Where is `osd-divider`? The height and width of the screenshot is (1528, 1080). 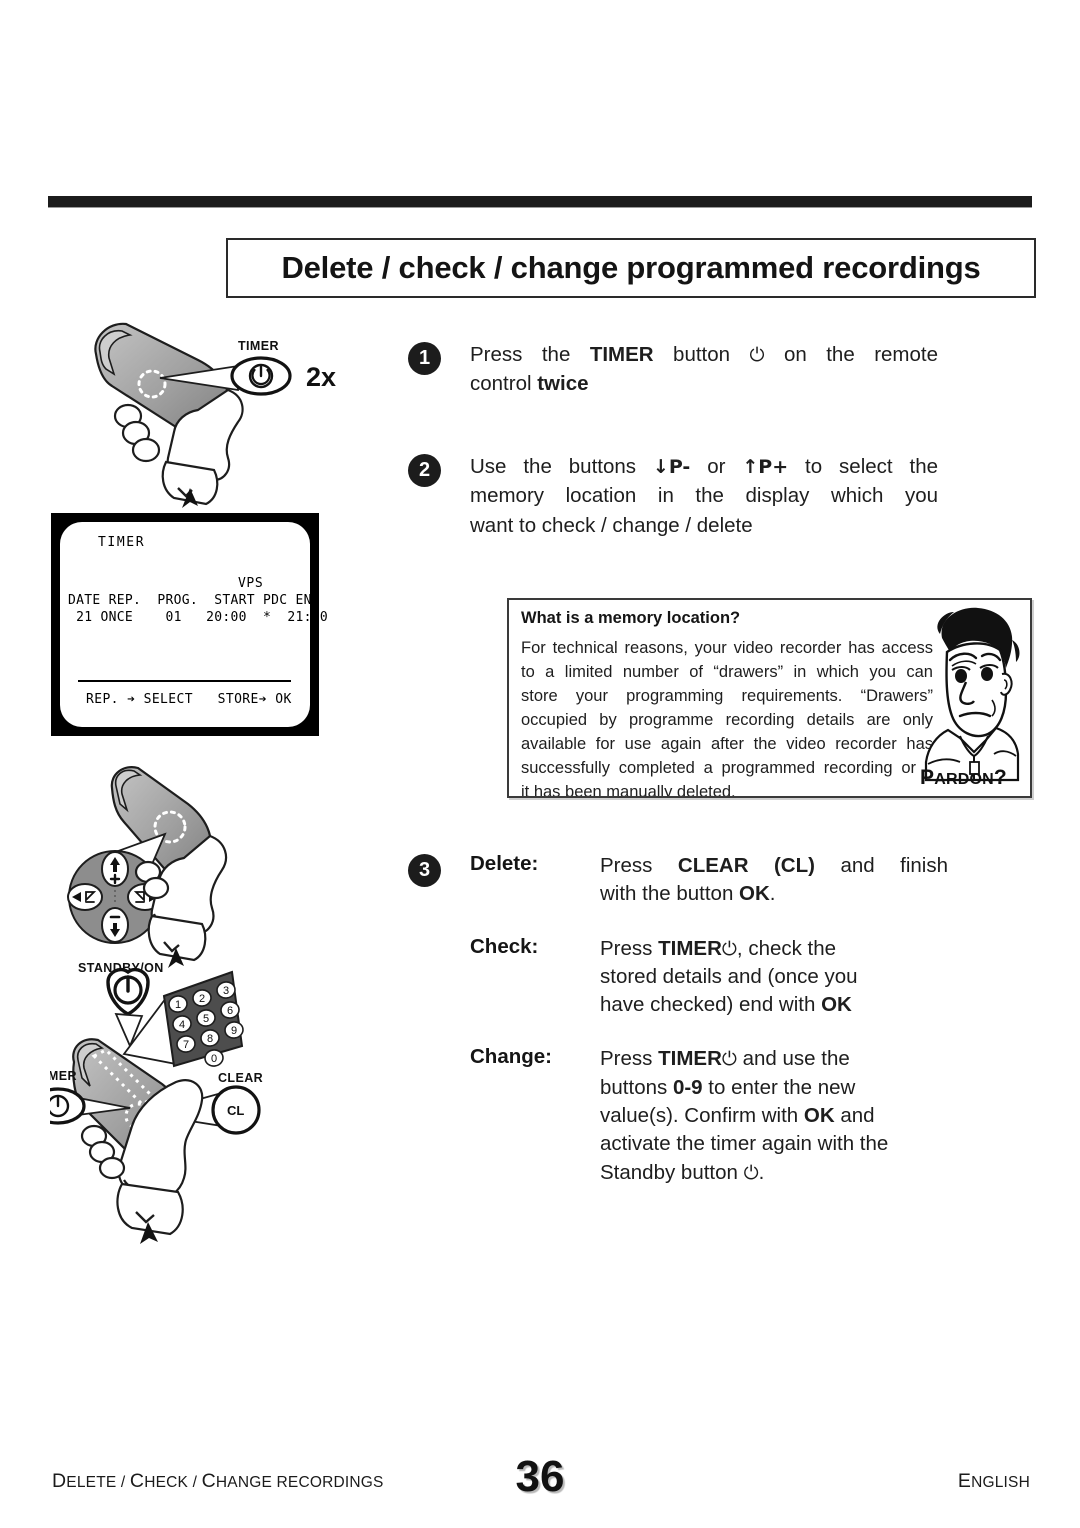 osd-divider is located at coordinates (184, 681).